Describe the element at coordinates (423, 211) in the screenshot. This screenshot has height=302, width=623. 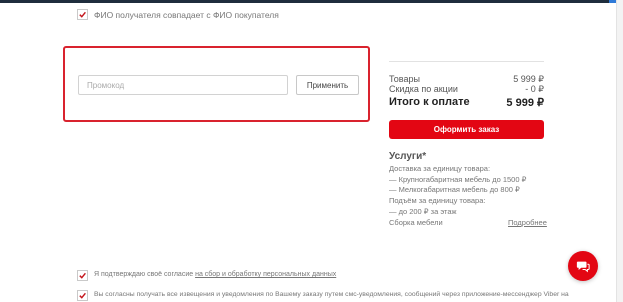
I see `services-line: — до 200 ₽ за этаж` at that location.